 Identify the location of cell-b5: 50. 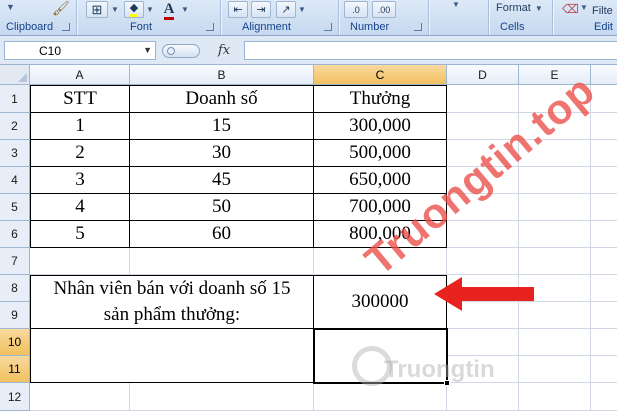
(222, 207).